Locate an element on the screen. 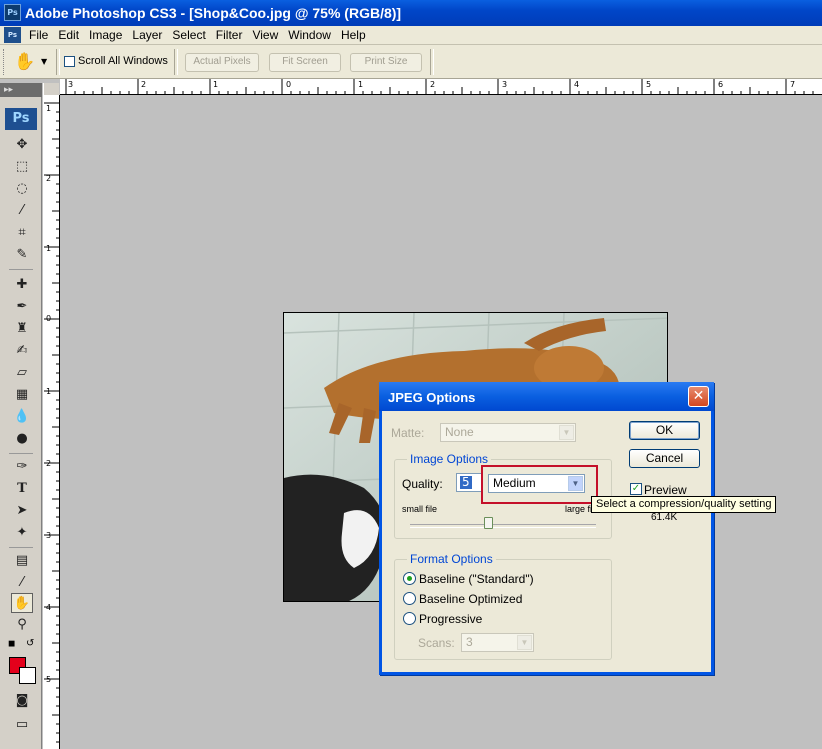  hand-tool-icon: ✋ is located at coordinates (22, 603).